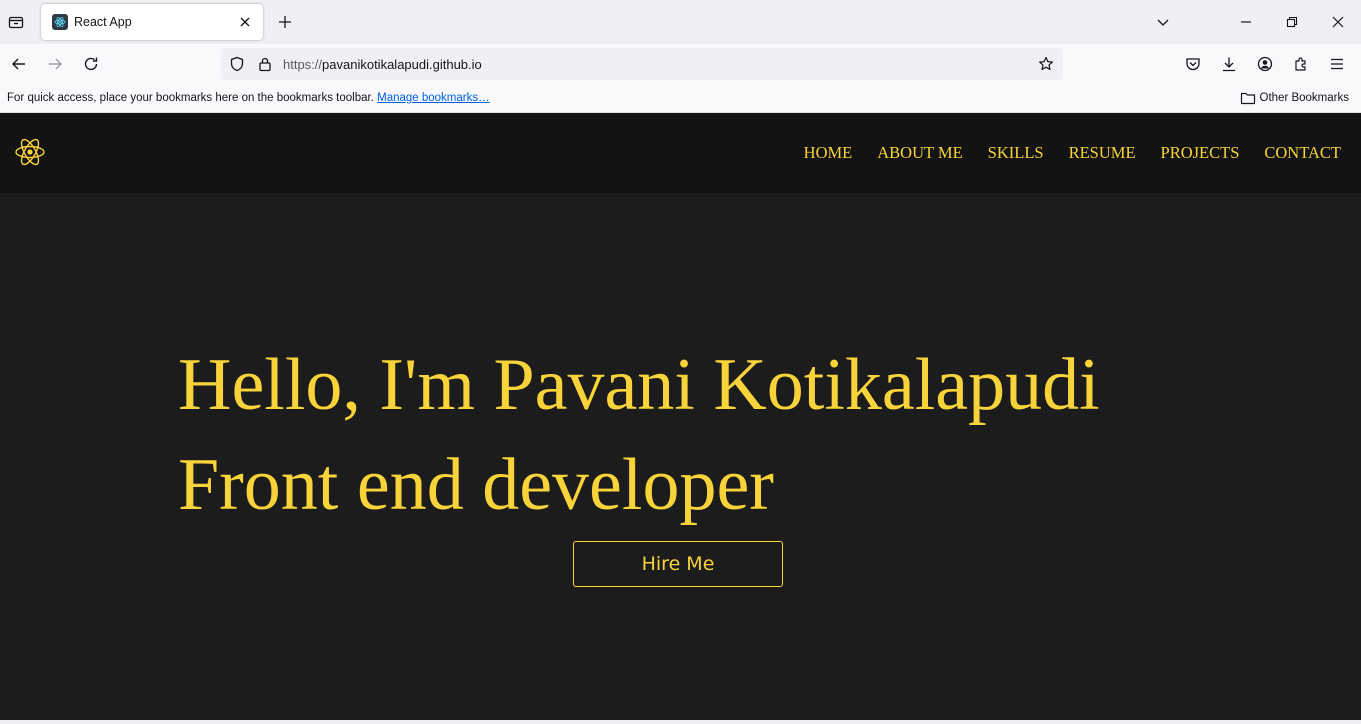 The width and height of the screenshot is (1361, 724). What do you see at coordinates (1200, 153) in the screenshot?
I see `nav-link-projects: PROJECTS` at bounding box center [1200, 153].